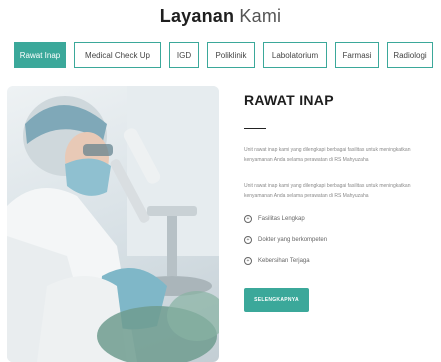 The image size is (441, 362). I want to click on feature-label: Fasilitas Lengkap, so click(281, 219).